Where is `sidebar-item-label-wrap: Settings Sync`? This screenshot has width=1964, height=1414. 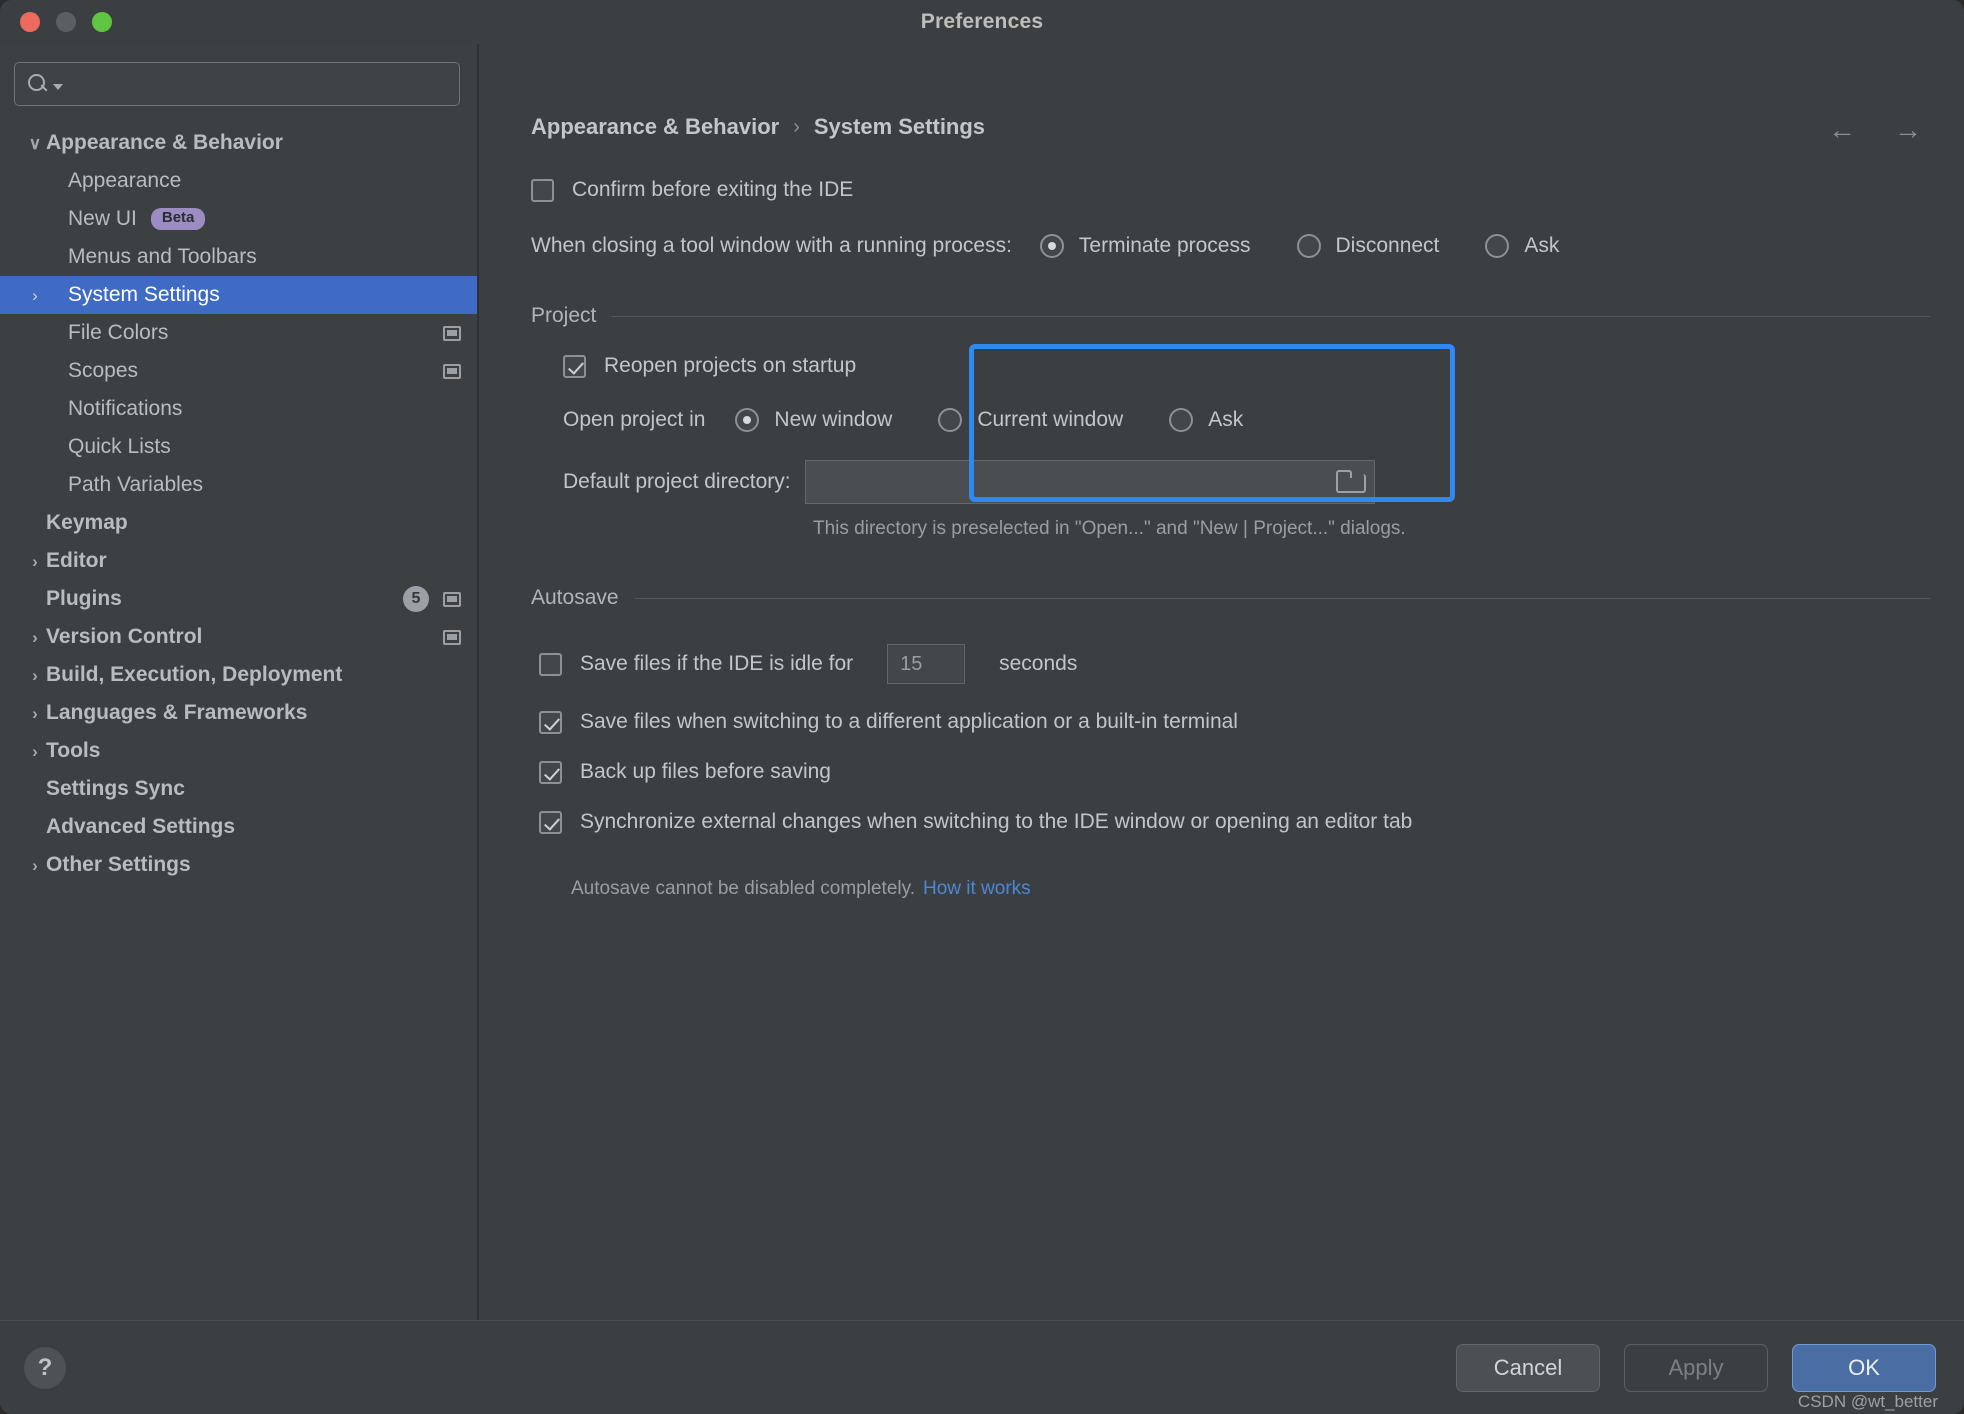 sidebar-item-label-wrap: Settings Sync is located at coordinates (115, 789).